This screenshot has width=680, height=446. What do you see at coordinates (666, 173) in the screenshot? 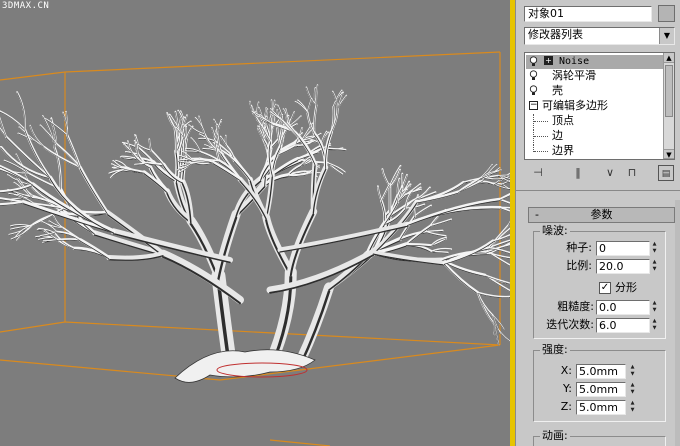
I see `configure-sets-icon: ▤` at bounding box center [666, 173].